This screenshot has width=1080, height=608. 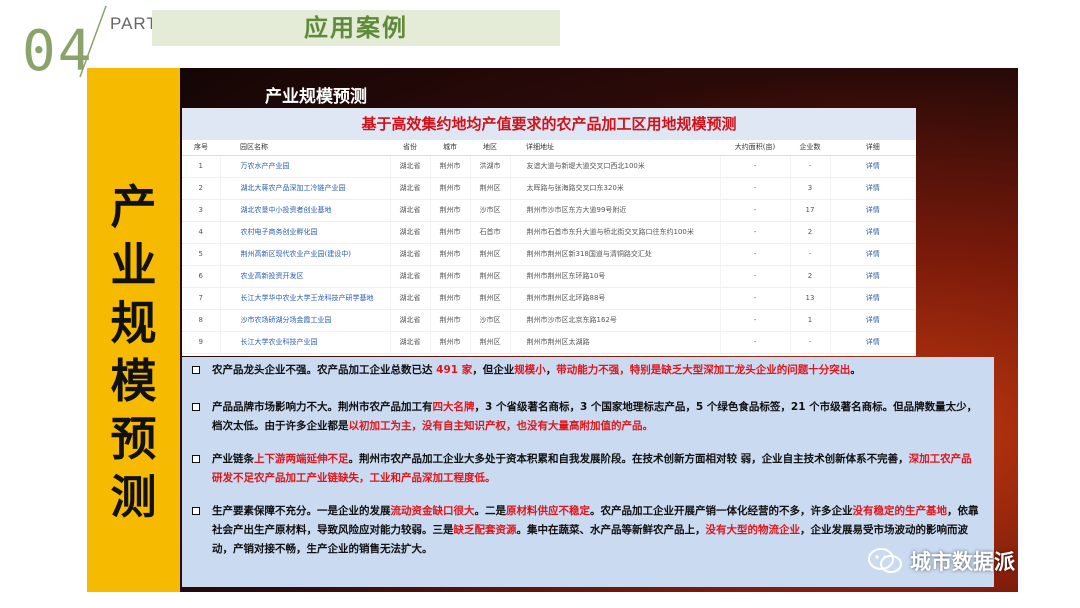 What do you see at coordinates (855, 370) in the screenshot?
I see `note-text: 。` at bounding box center [855, 370].